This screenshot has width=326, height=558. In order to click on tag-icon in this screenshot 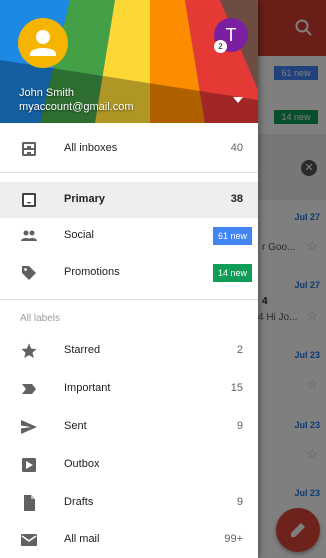, I will do `click(29, 273)`.